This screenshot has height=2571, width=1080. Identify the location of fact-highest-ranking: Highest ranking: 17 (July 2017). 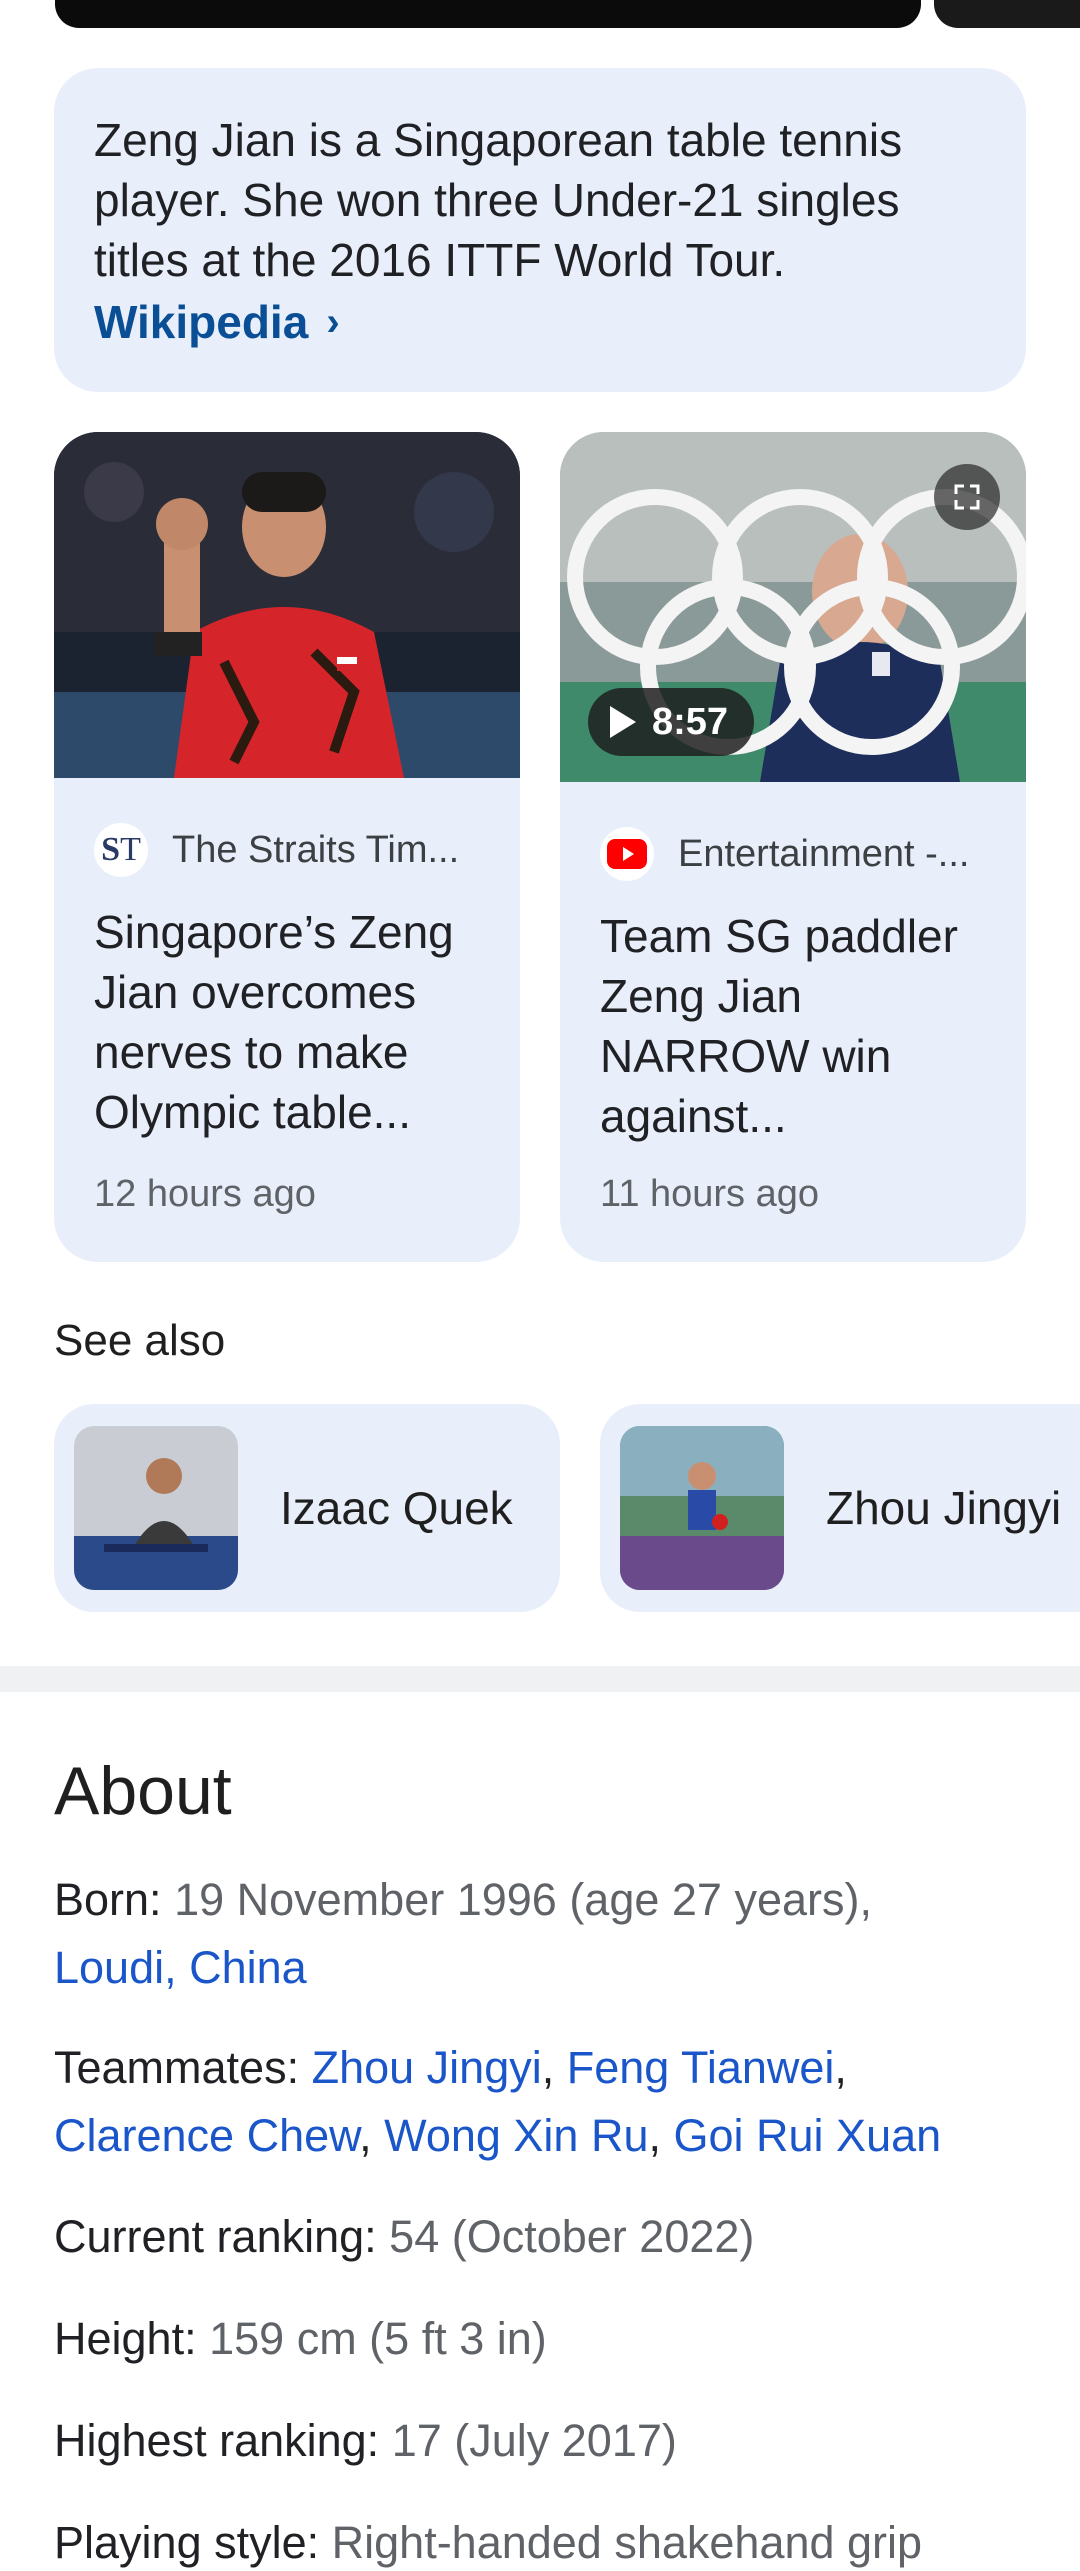
(554, 2441).